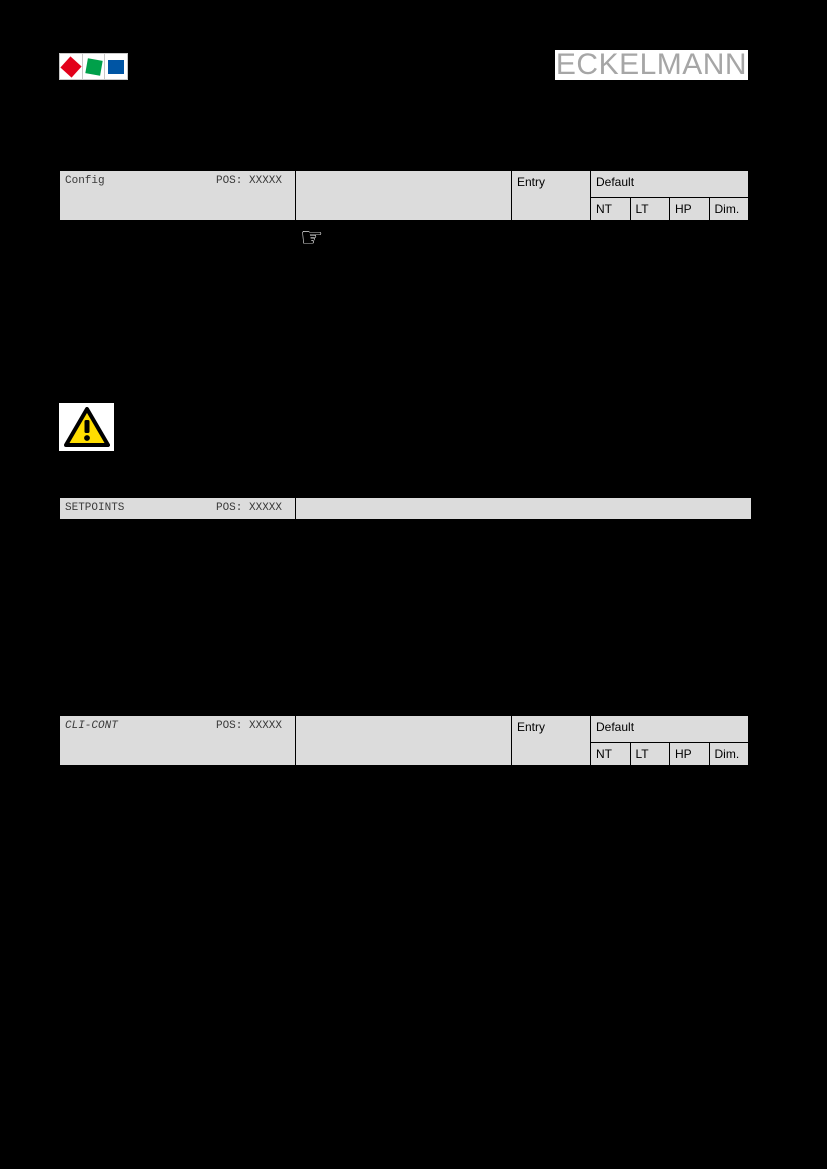 The height and width of the screenshot is (1169, 827). Describe the element at coordinates (551, 740) in the screenshot. I see `cli-cont-entry-header-cell: Entry` at that location.